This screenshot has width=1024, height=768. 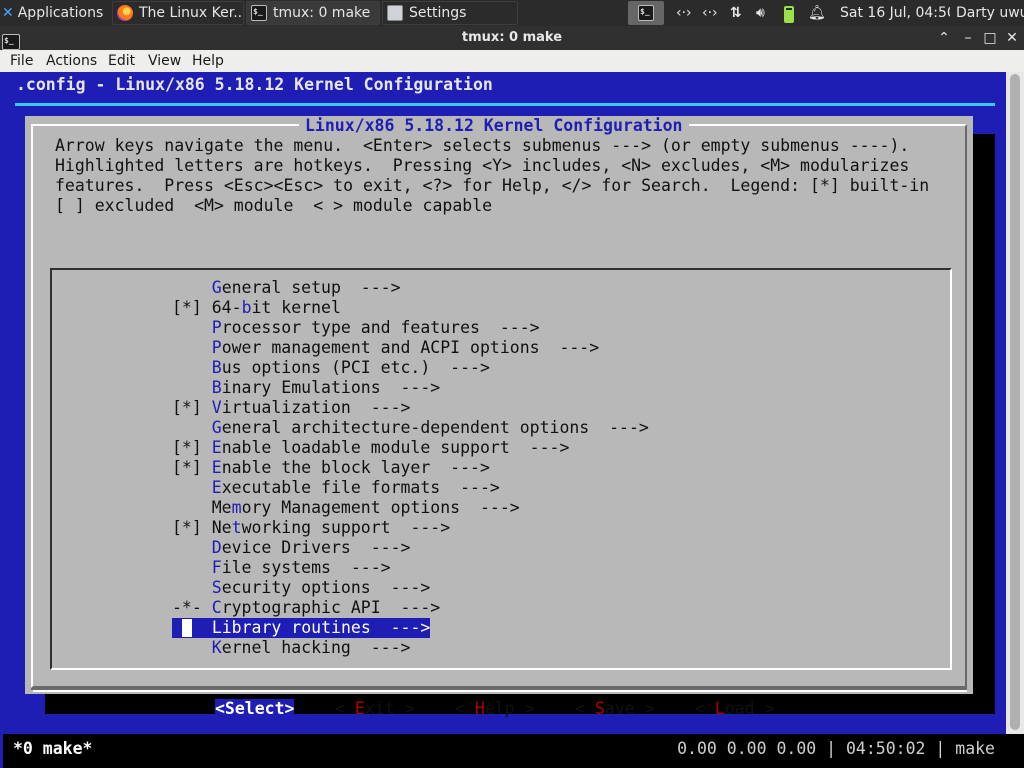 I want to click on menu-row-text: eneral setup --->, so click(x=311, y=287).